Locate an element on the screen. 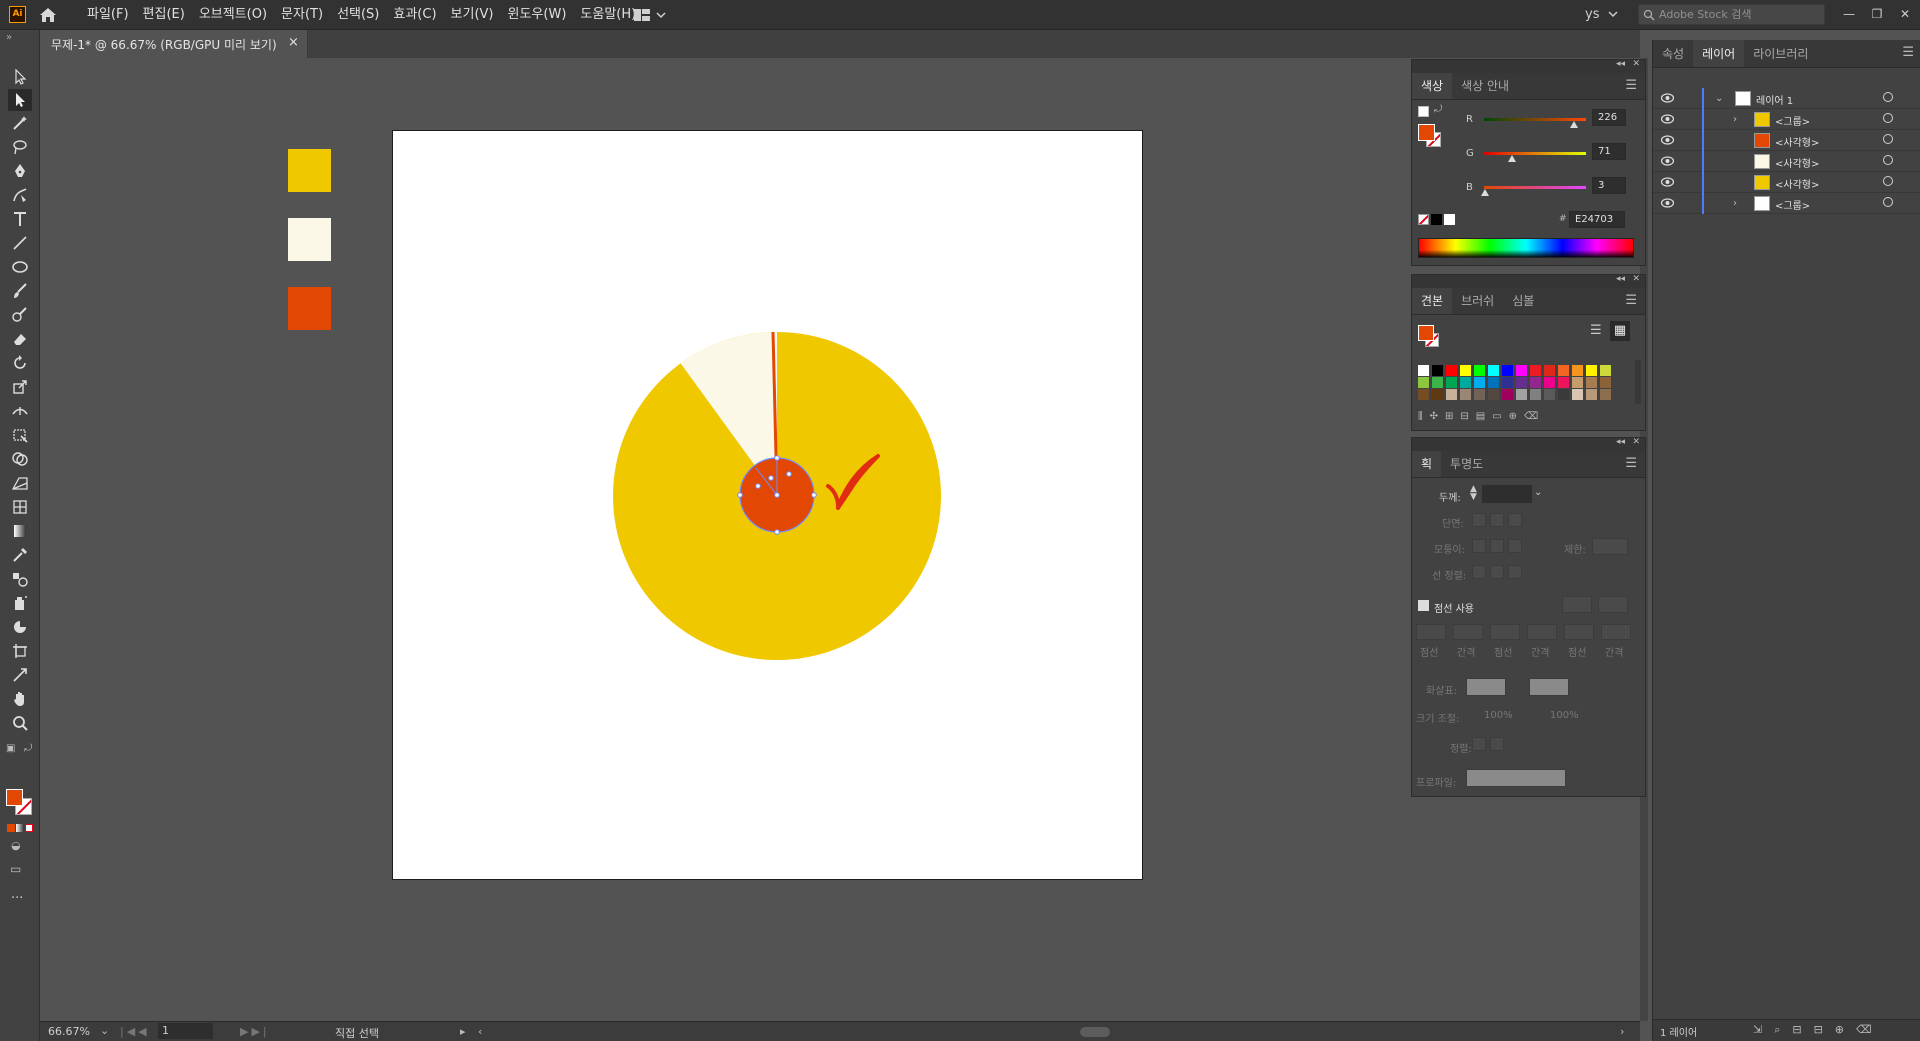  pie-artwork is located at coordinates (780, 500).